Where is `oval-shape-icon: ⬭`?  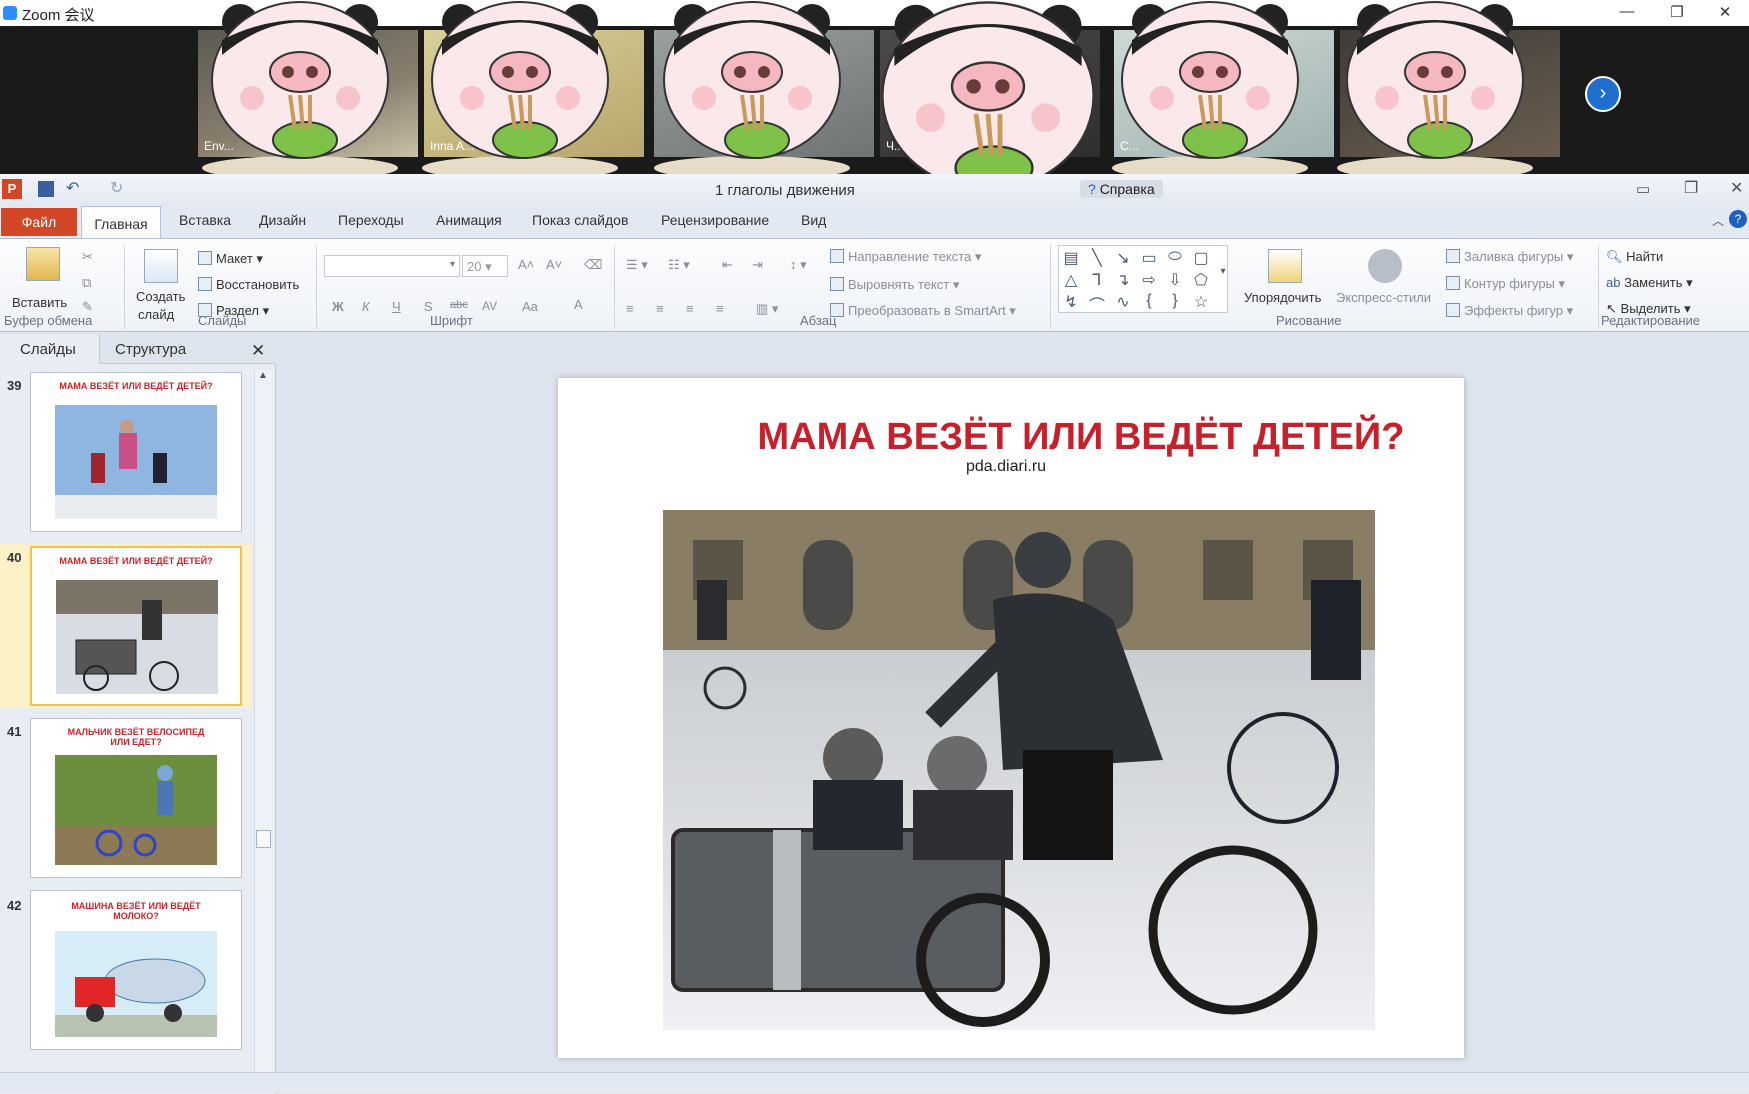
oval-shape-icon: ⬭ is located at coordinates (1175, 257).